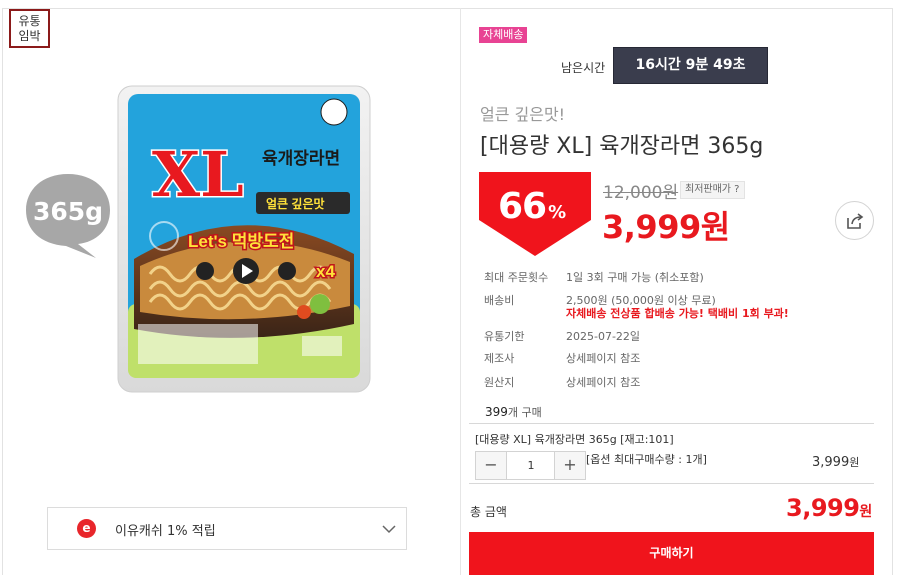 This screenshot has width=900, height=575. I want to click on discount-rate: 66%, so click(532, 206).